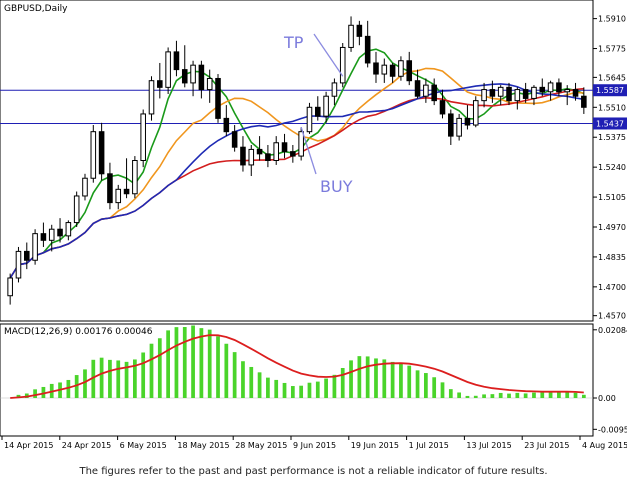  I want to click on macd-label: MACD(12,26,9) 0.00176 0.00046, so click(78, 332).